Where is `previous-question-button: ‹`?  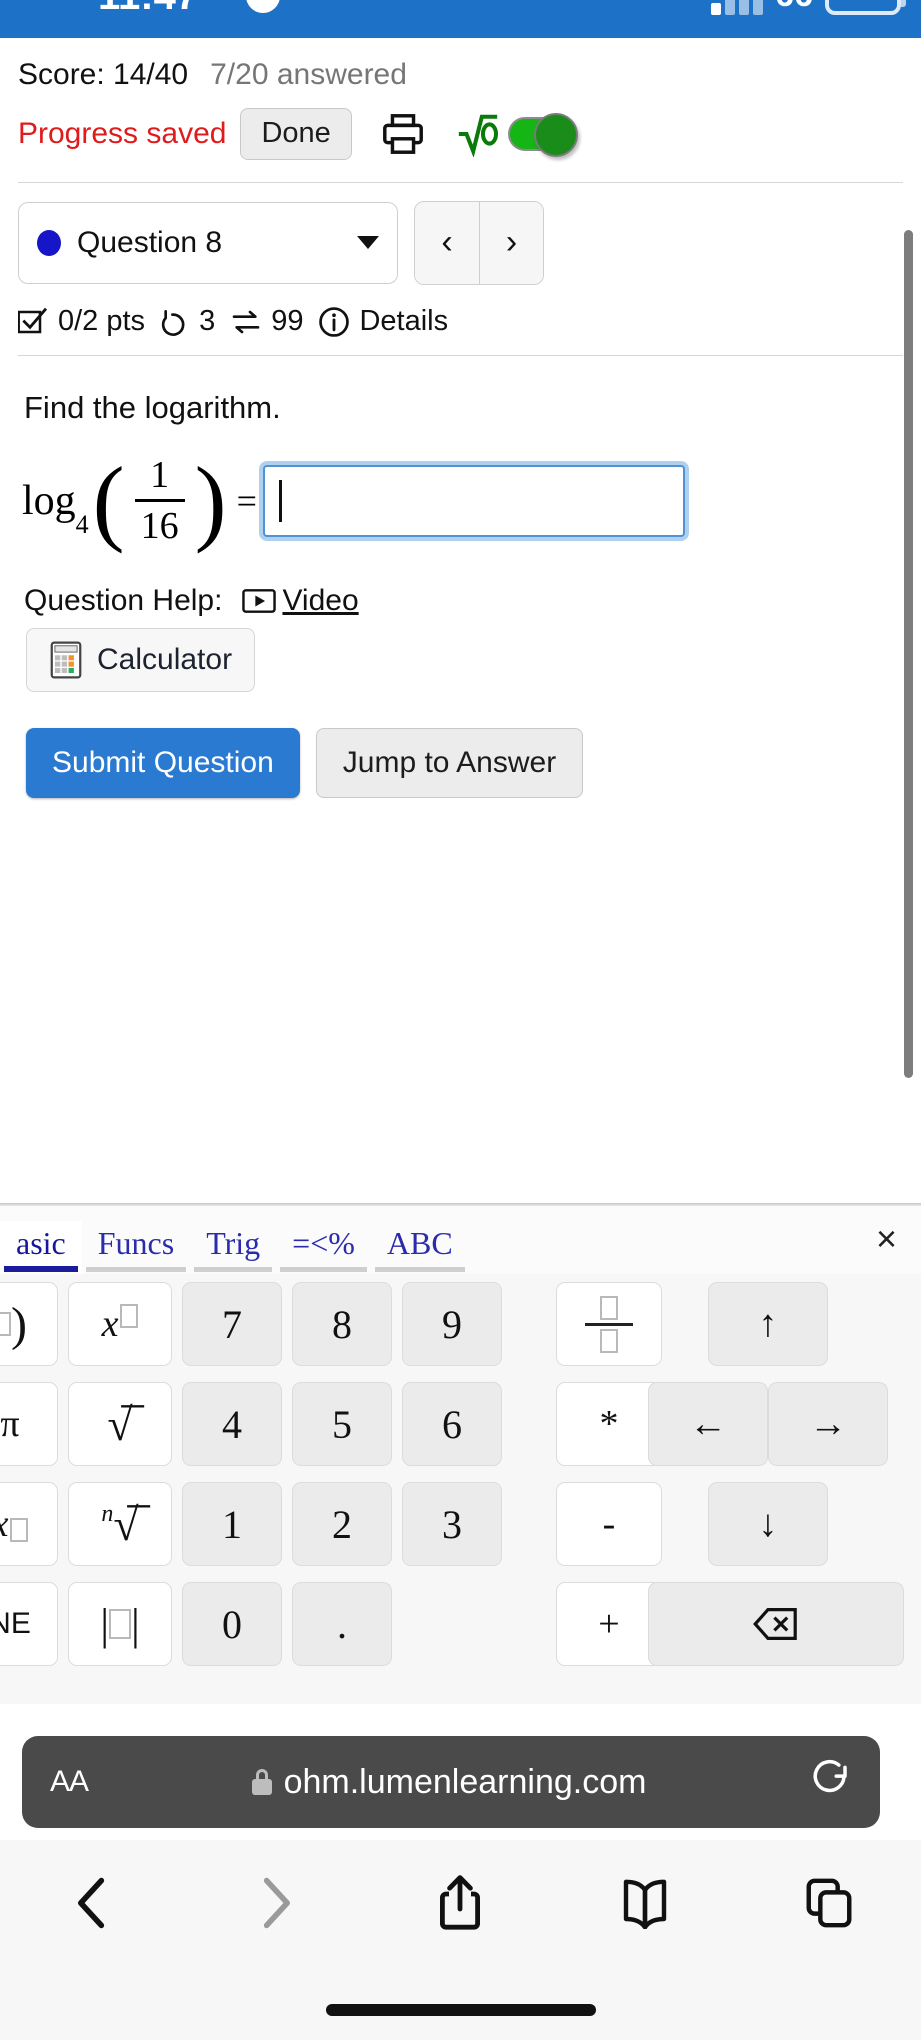
previous-question-button: ‹ is located at coordinates (447, 242).